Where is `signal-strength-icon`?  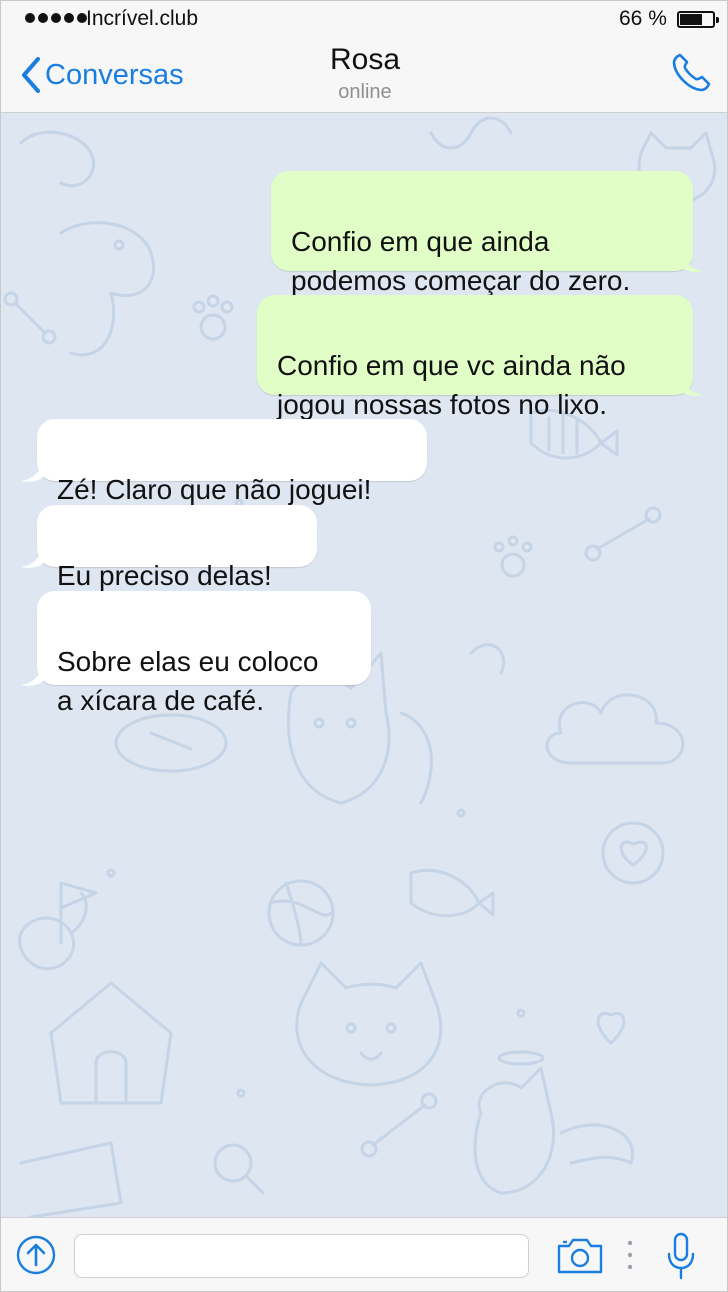 signal-strength-icon is located at coordinates (56, 18).